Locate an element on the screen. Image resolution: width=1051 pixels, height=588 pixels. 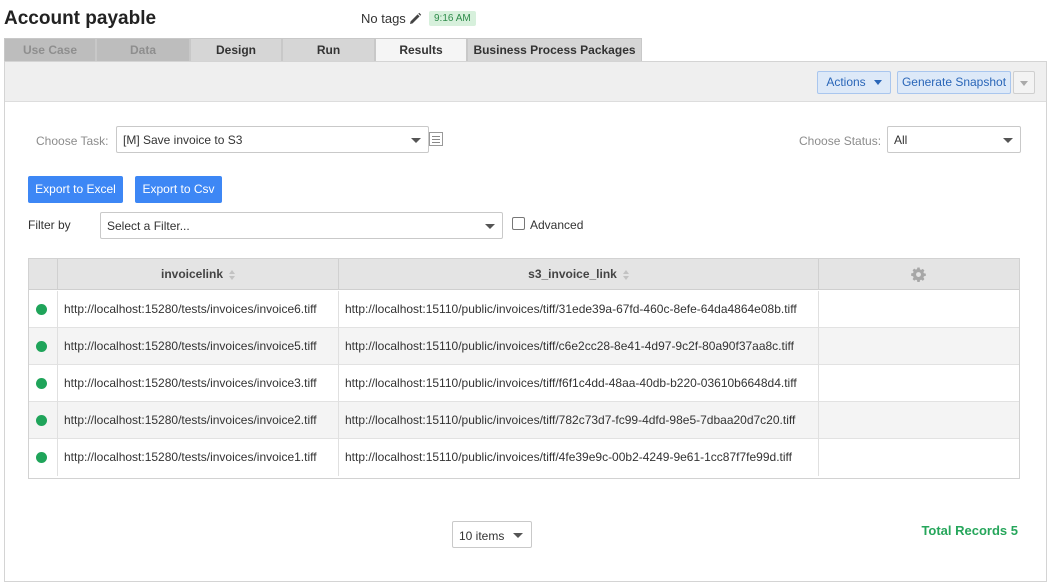
page-size-value: 10 items is located at coordinates (482, 536).